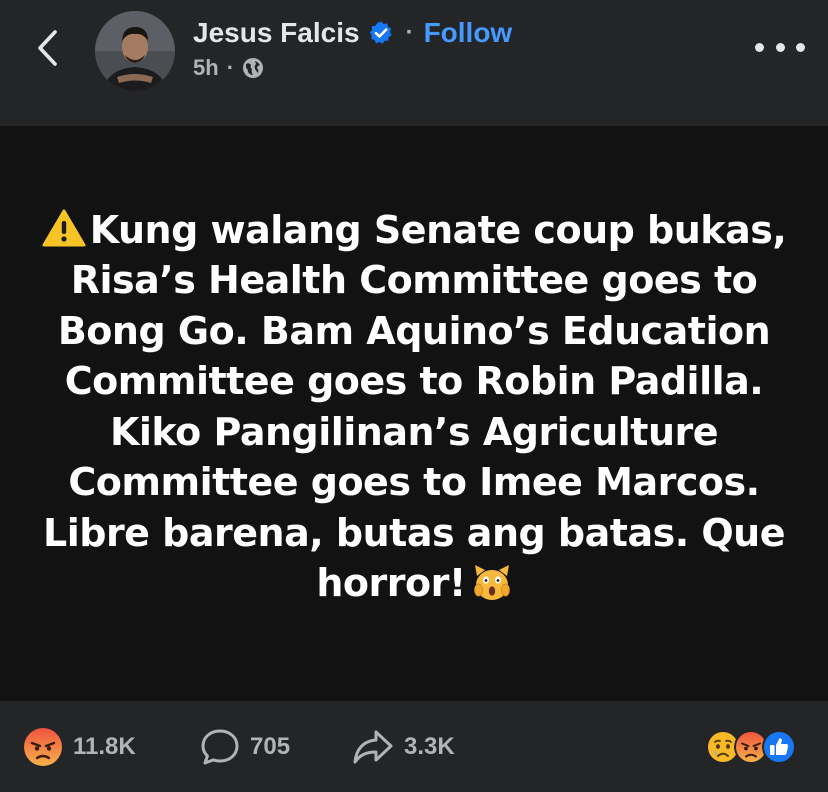  What do you see at coordinates (779, 747) in the screenshot?
I see `like-react-icon` at bounding box center [779, 747].